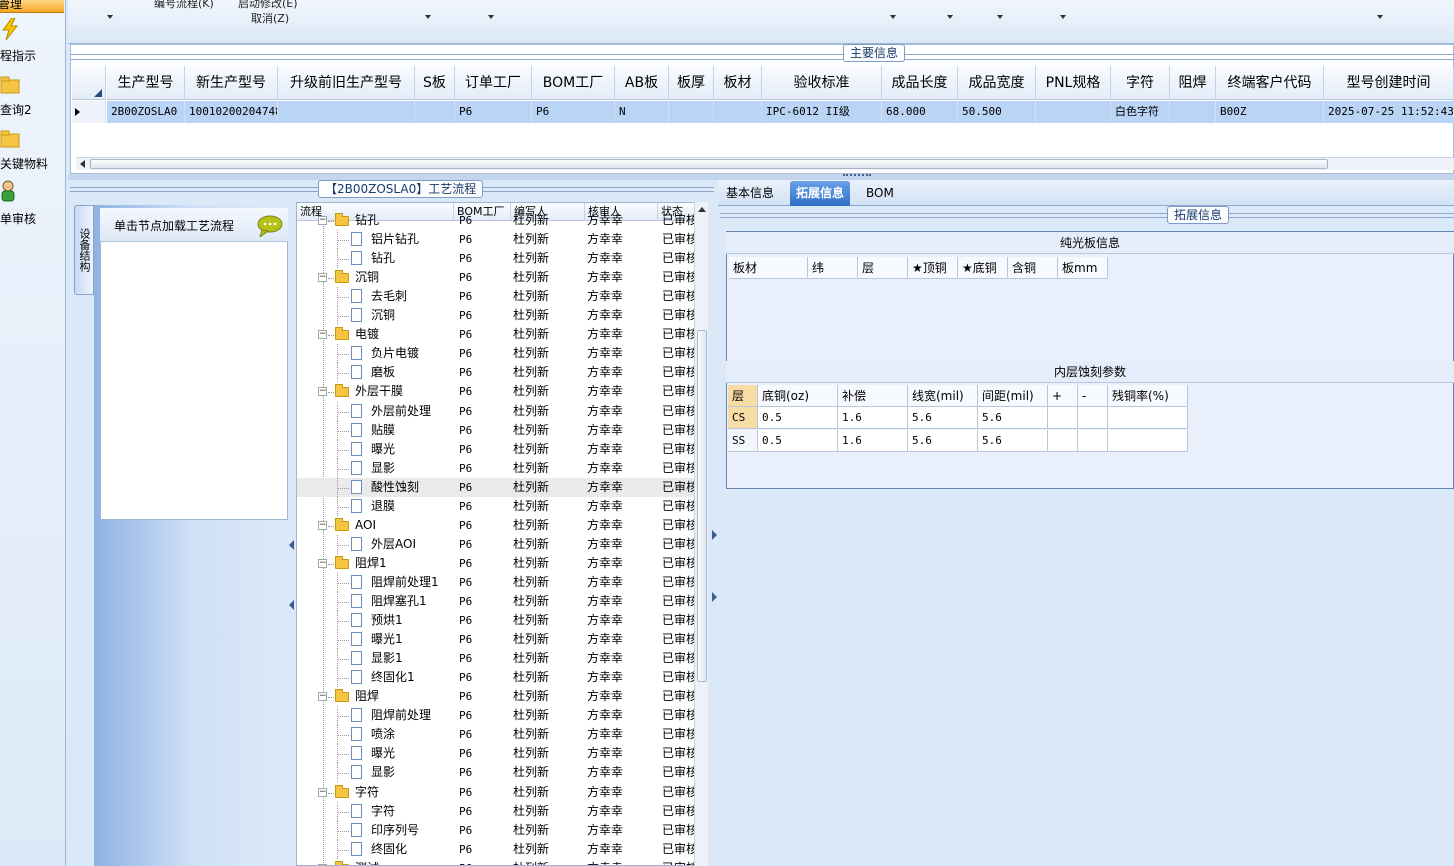  What do you see at coordinates (496, 811) in the screenshot?
I see `tree-row: 字符 P6 杜列新 方幸幸 已审核` at bounding box center [496, 811].